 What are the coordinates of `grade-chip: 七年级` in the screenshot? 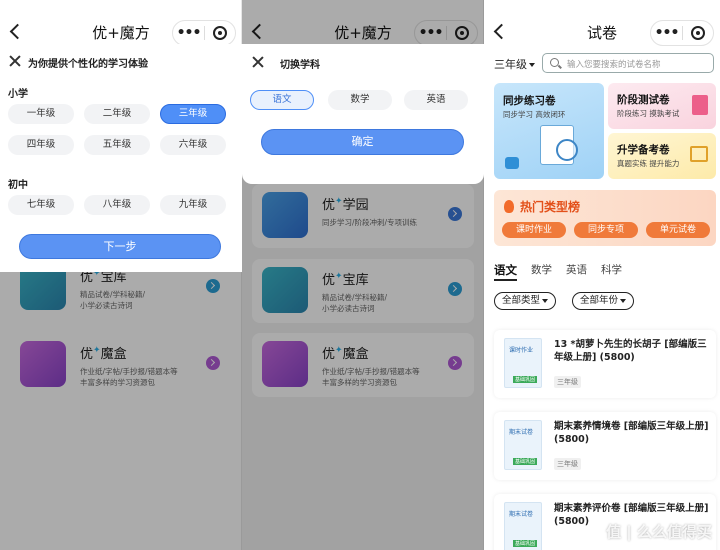 It's located at (41, 205).